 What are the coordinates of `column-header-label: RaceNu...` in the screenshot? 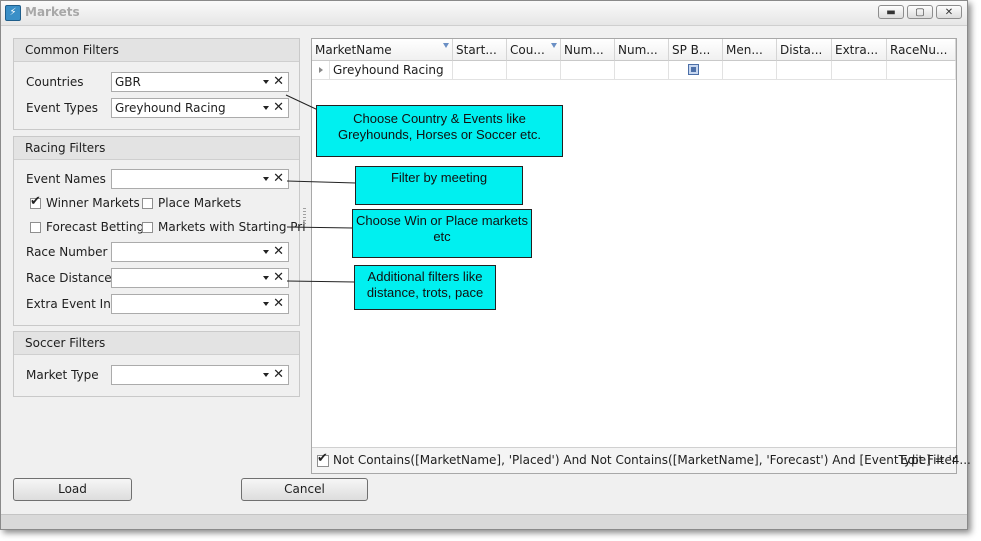 It's located at (919, 50).